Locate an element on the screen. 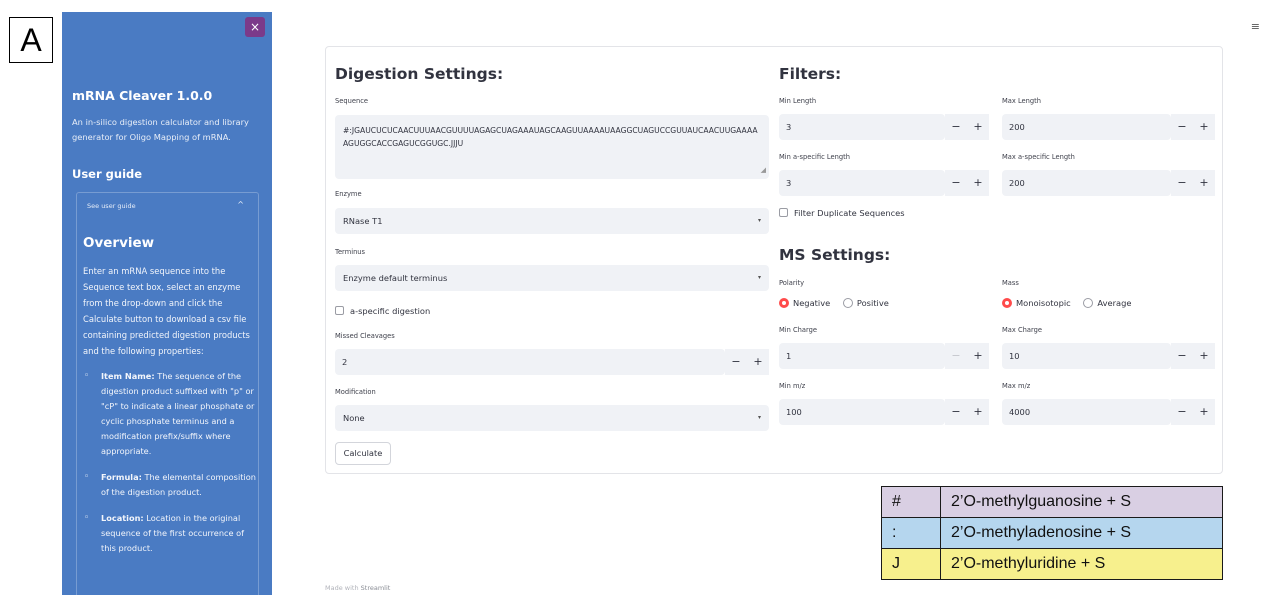  table-row: # 2’O-methylguanosine + S is located at coordinates (1052, 502).